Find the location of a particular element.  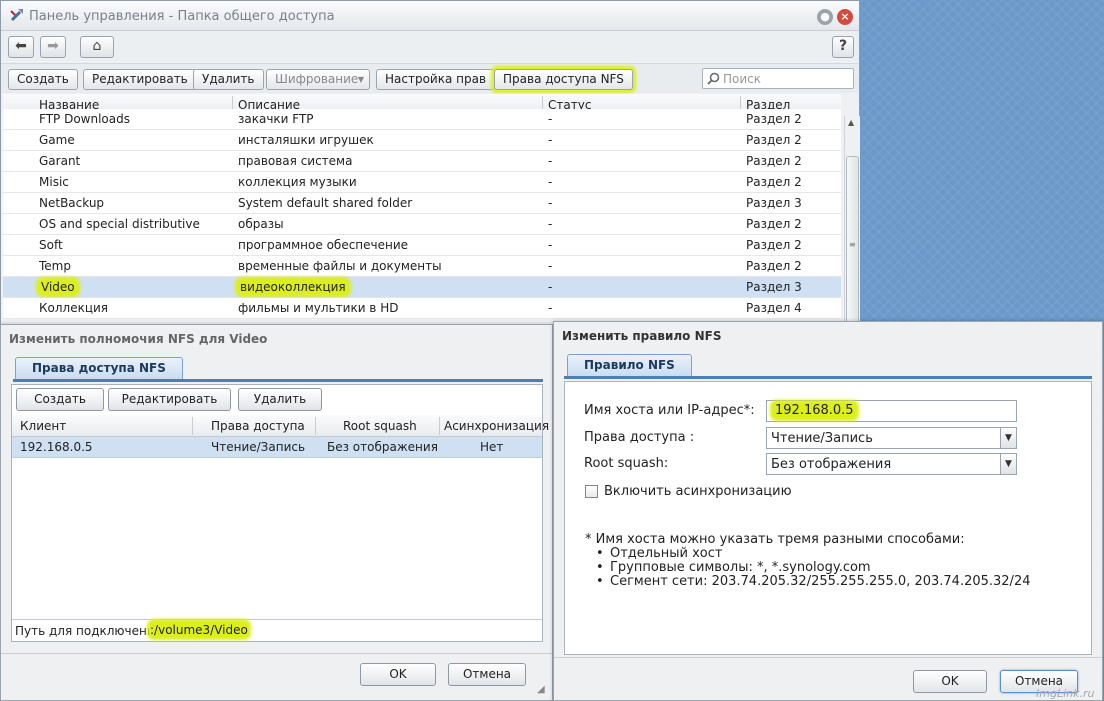

squash-select: Без отображения ▼ is located at coordinates (891, 464).